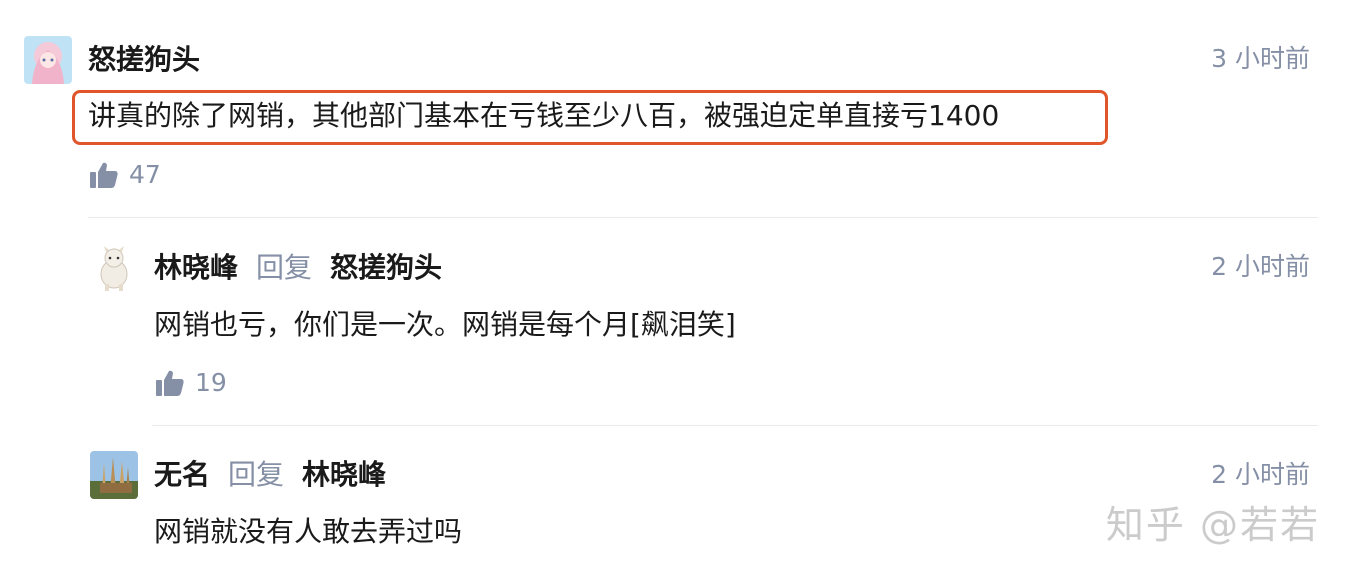 This screenshot has width=1354, height=572. What do you see at coordinates (191, 383) in the screenshot?
I see `like-button: 19` at bounding box center [191, 383].